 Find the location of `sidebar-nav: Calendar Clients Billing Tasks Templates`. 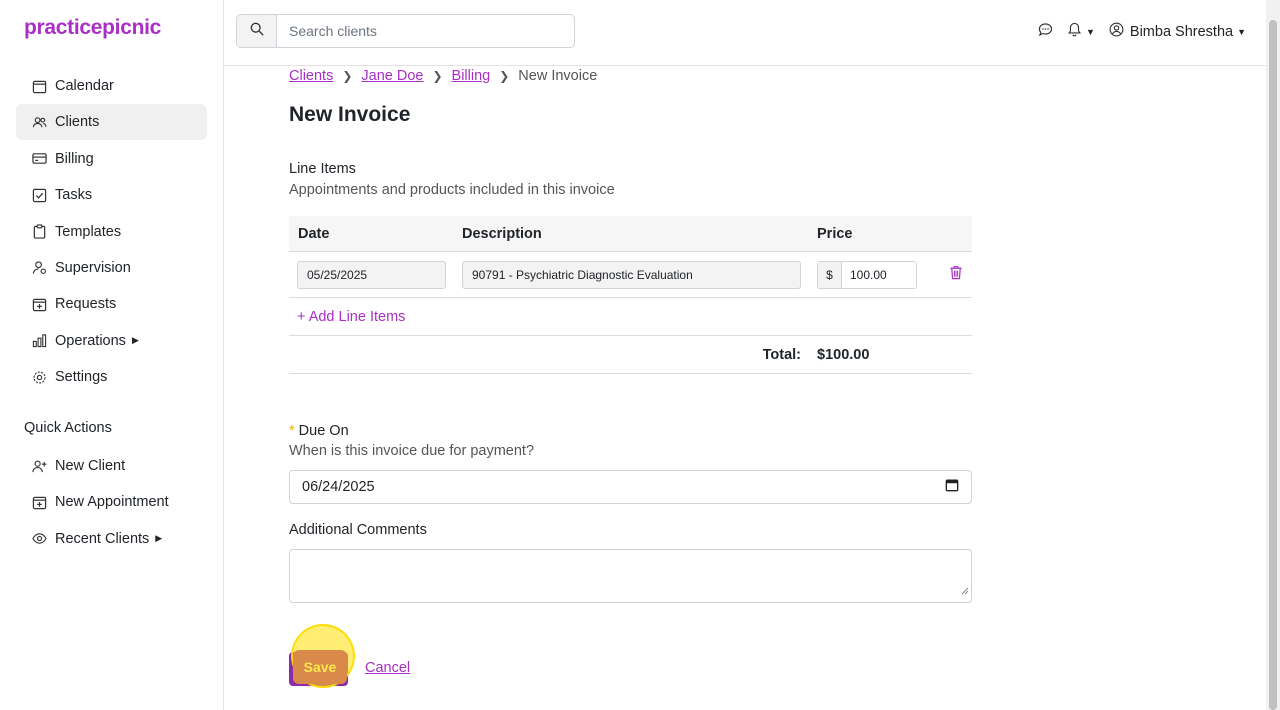

sidebar-nav: Calendar Clients Billing Tasks Templates is located at coordinates (111, 232).